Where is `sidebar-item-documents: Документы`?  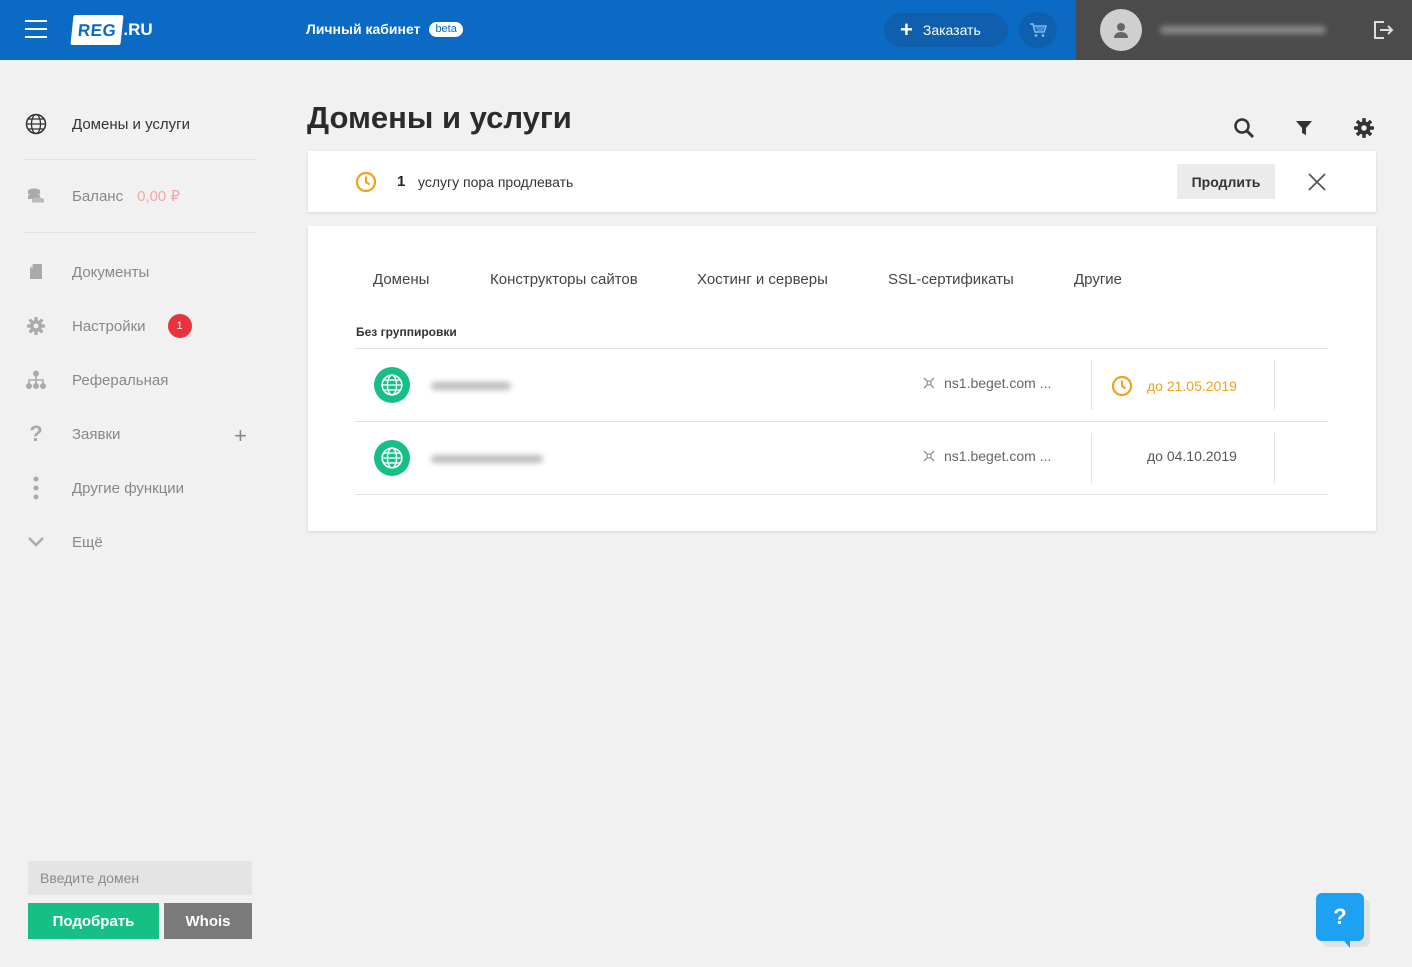
sidebar-item-documents: Документы is located at coordinates (86, 272).